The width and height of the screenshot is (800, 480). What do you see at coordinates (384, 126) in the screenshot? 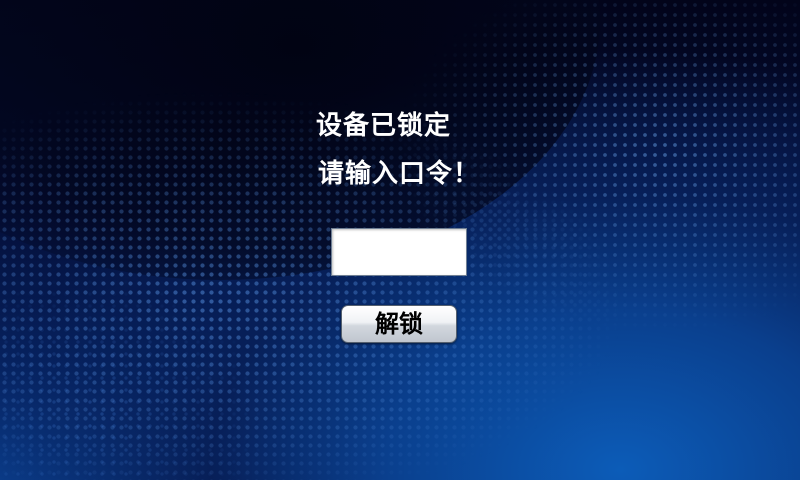
I see `lock-title: 设备已锁定` at bounding box center [384, 126].